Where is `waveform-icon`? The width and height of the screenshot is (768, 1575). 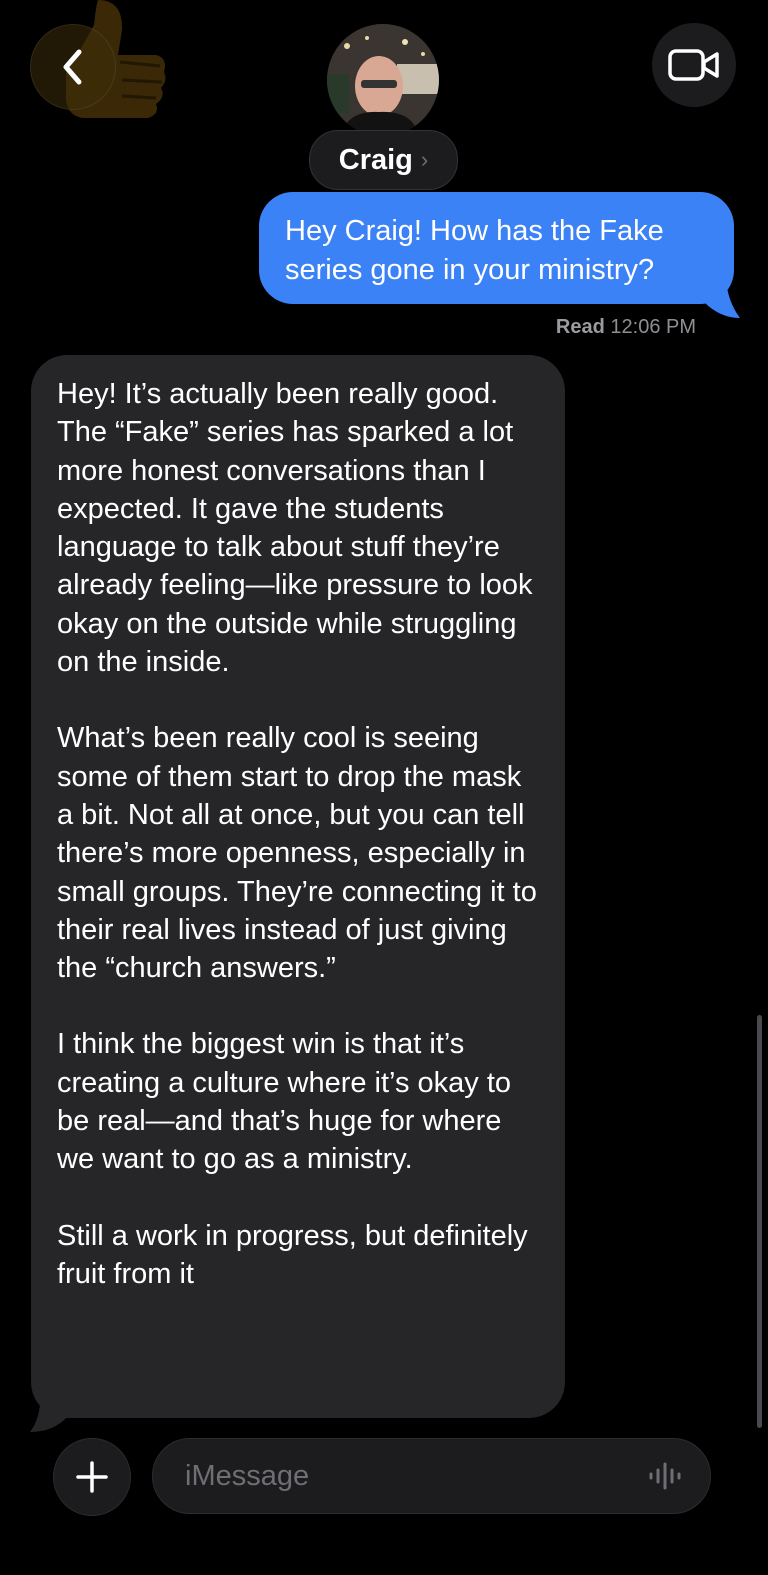
waveform-icon is located at coordinates (666, 1476).